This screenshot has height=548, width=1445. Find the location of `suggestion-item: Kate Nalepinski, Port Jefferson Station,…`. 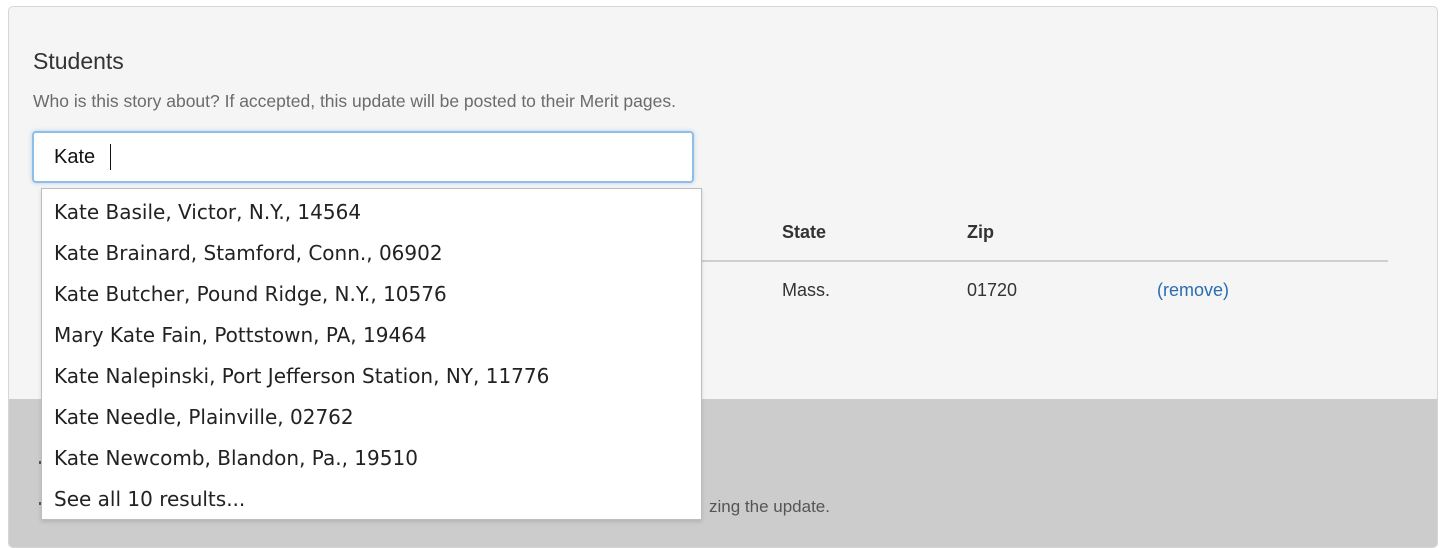

suggestion-item: Kate Nalepinski, Port Jefferson Station,… is located at coordinates (371, 376).